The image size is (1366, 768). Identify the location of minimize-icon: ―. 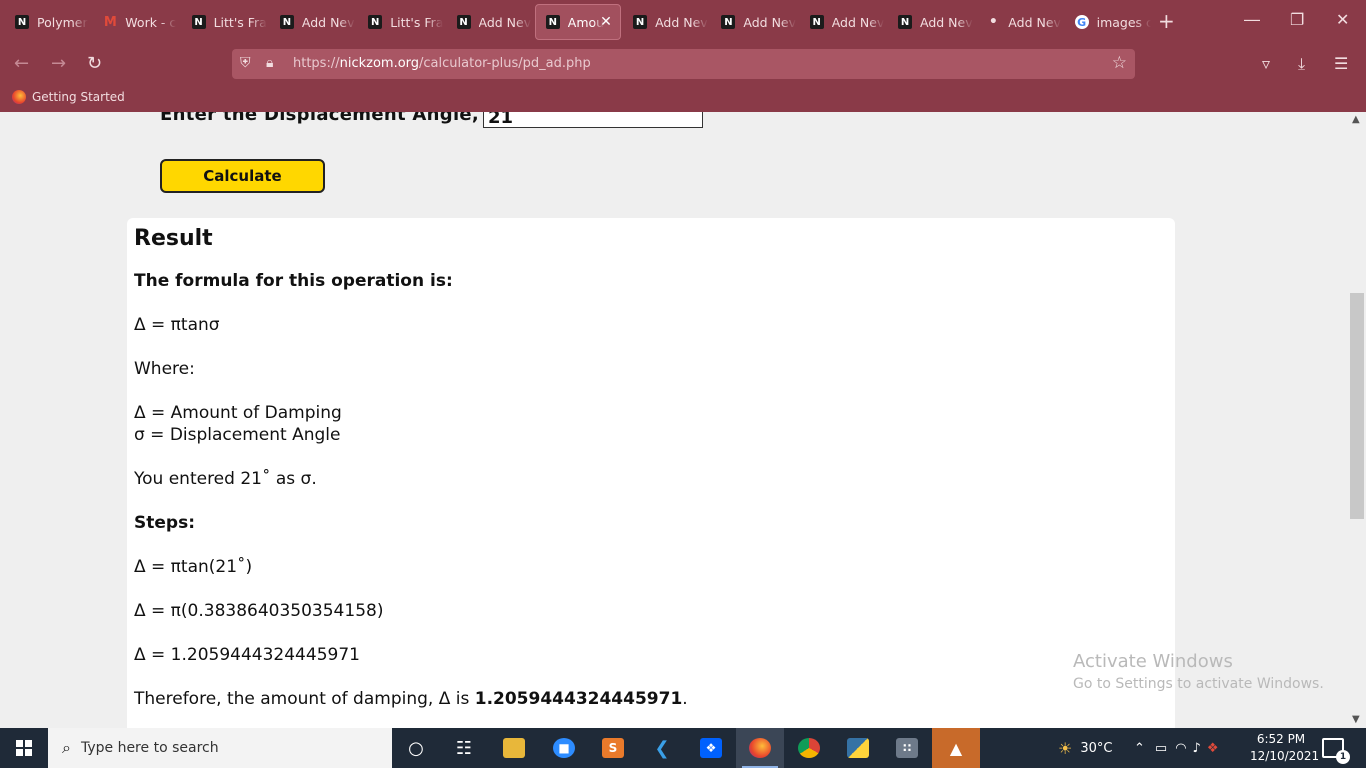
(1252, 19).